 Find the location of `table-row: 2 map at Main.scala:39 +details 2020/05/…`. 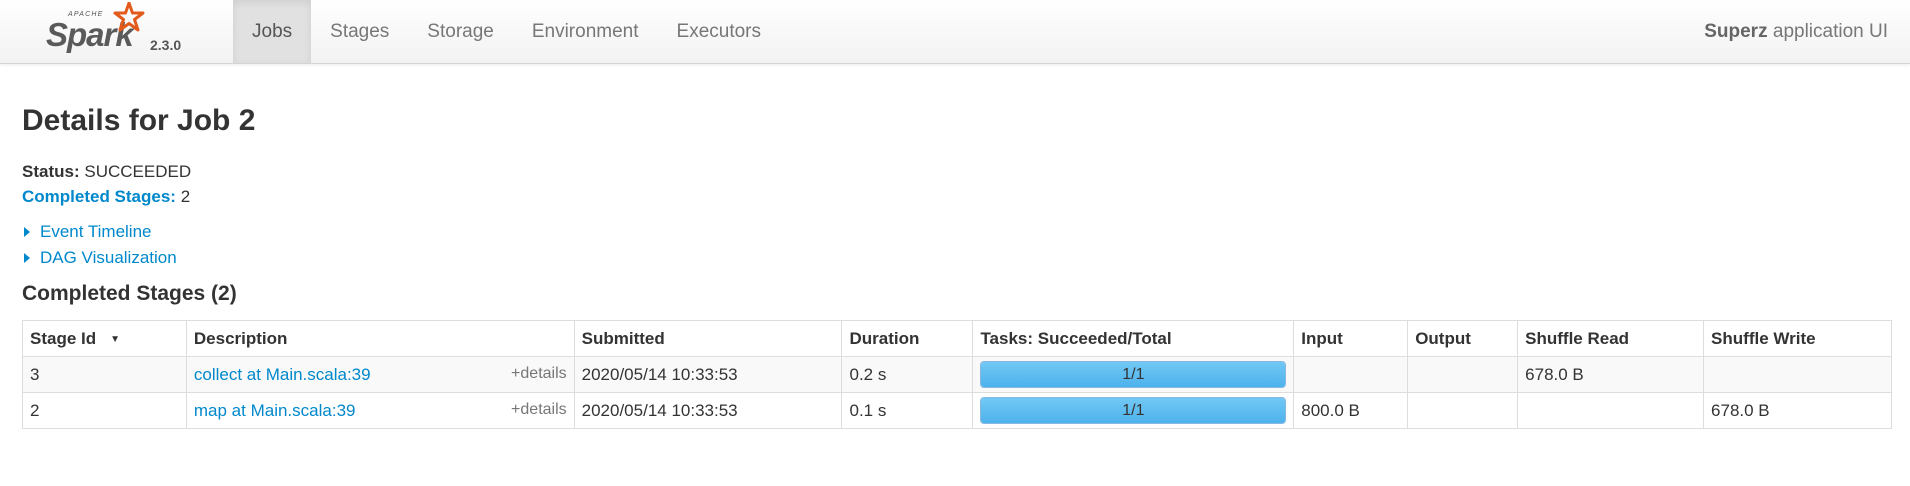

table-row: 2 map at Main.scala:39 +details 2020/05/… is located at coordinates (957, 410).